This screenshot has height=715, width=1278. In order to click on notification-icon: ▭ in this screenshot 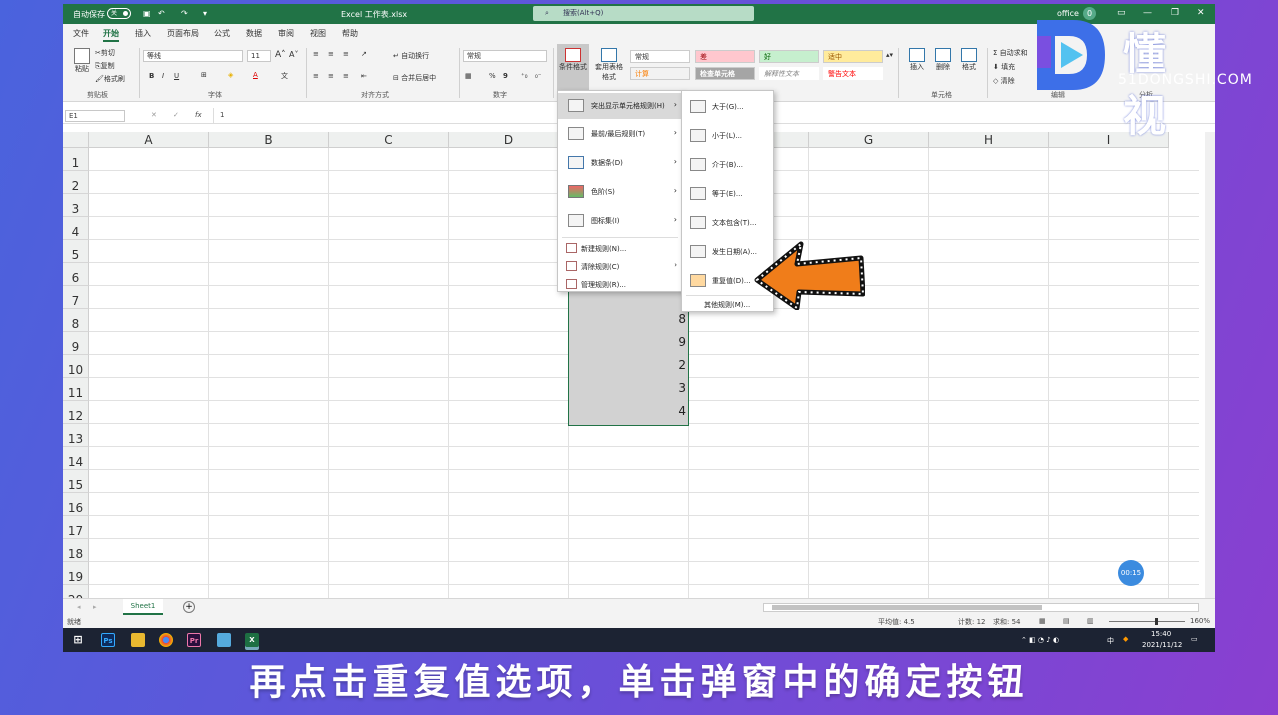, I will do `click(1194, 639)`.